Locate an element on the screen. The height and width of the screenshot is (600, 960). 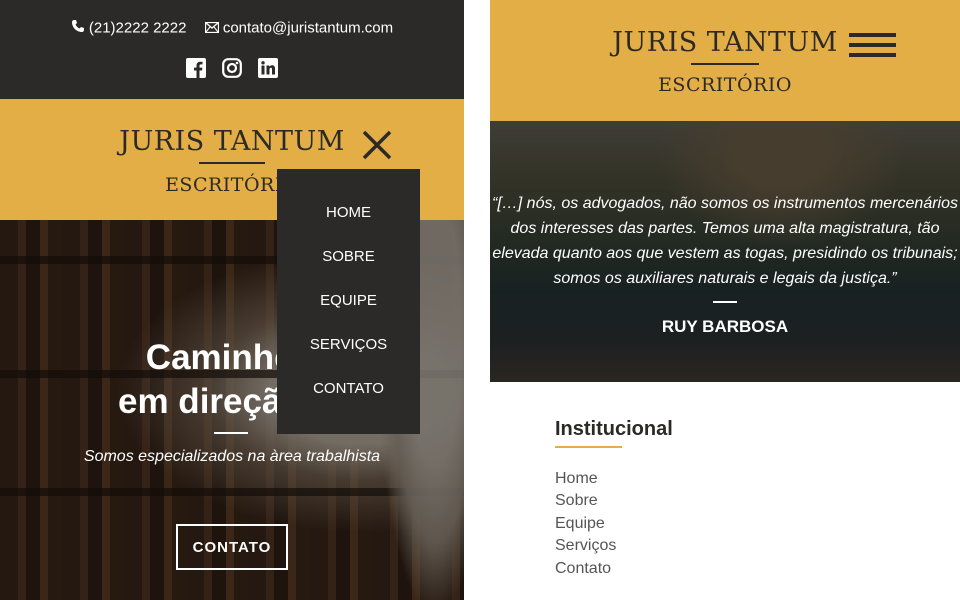
nav-dropdown-menu: HOME SOBRE EQUIPE SERVIÇOS CONTATO is located at coordinates (348, 301).